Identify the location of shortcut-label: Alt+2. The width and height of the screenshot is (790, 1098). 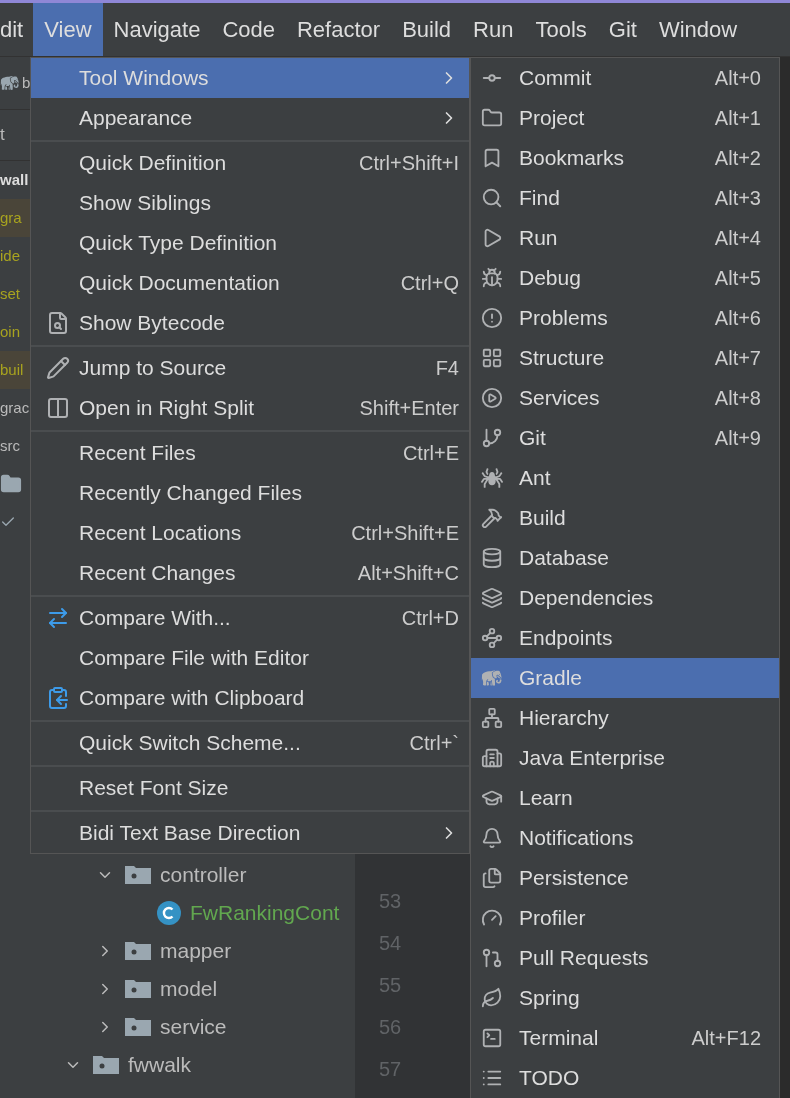
(737, 158).